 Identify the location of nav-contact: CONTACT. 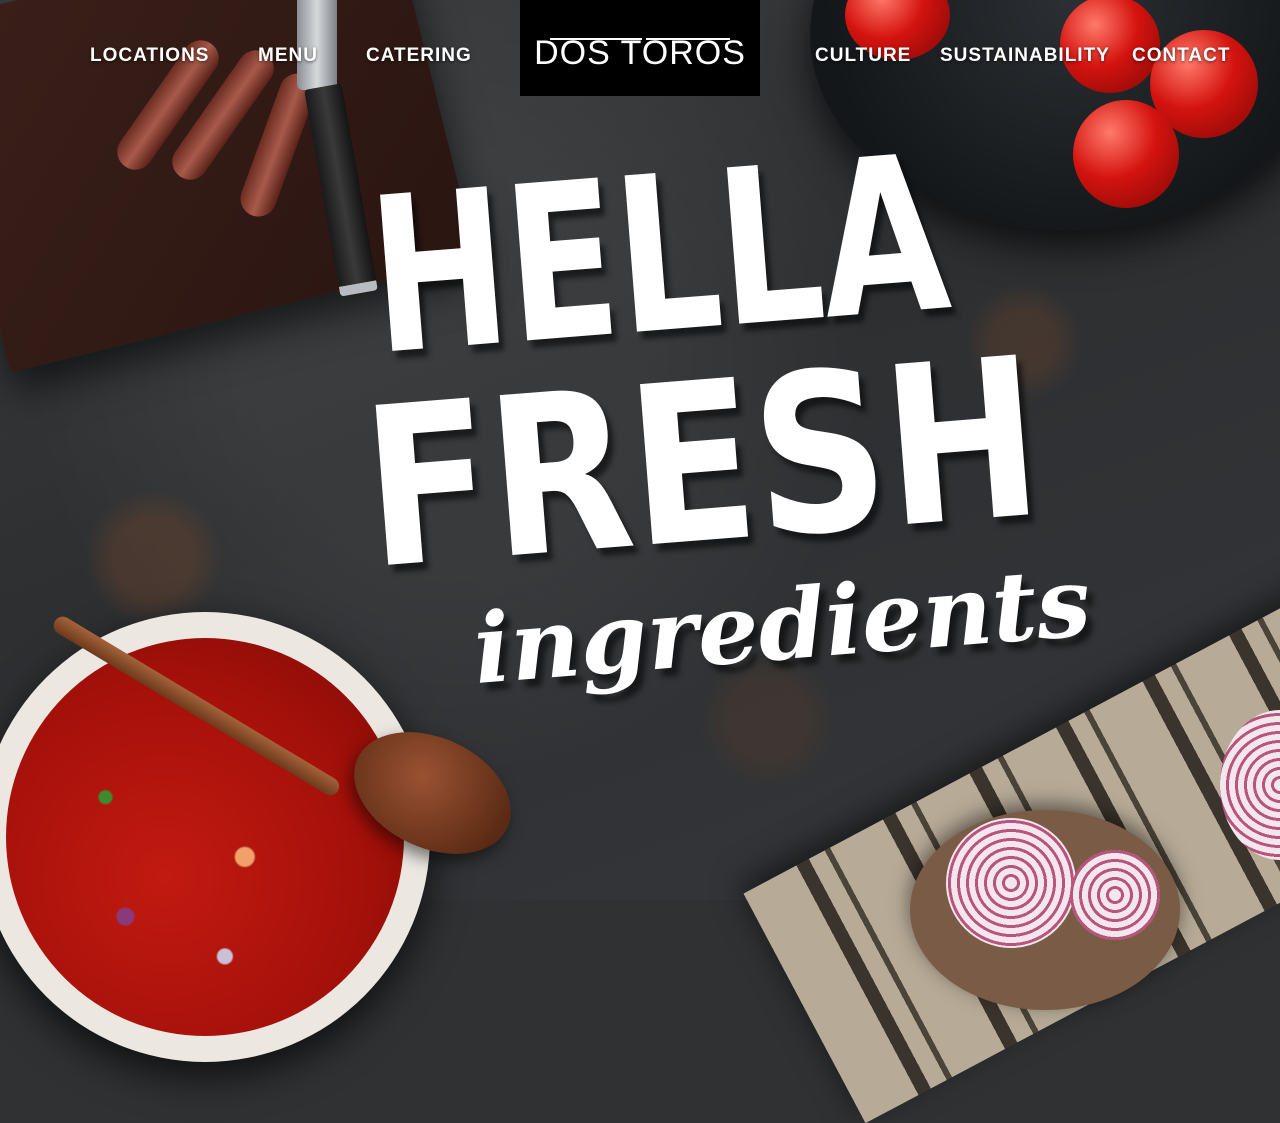
(1181, 56).